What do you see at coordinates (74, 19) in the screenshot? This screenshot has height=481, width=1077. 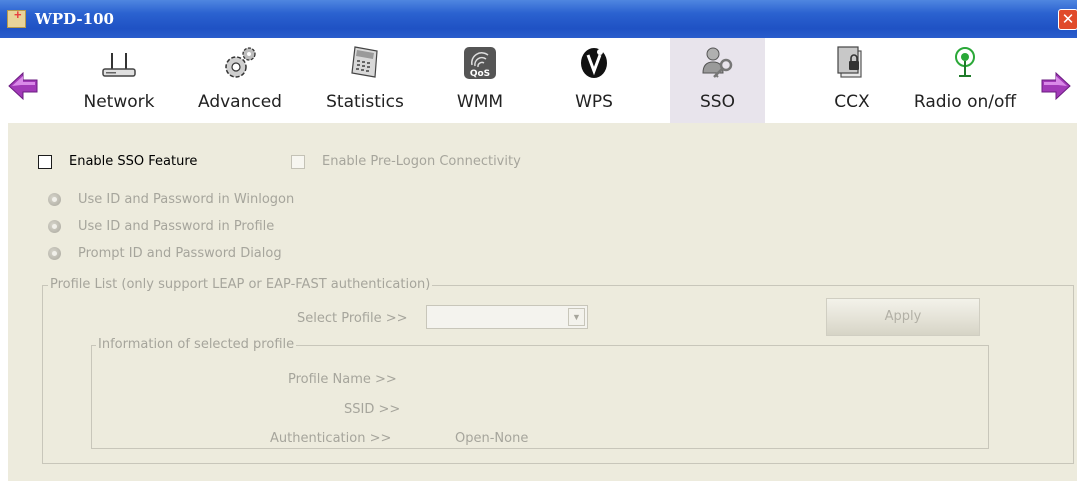 I see `window-title: WPD-100` at bounding box center [74, 19].